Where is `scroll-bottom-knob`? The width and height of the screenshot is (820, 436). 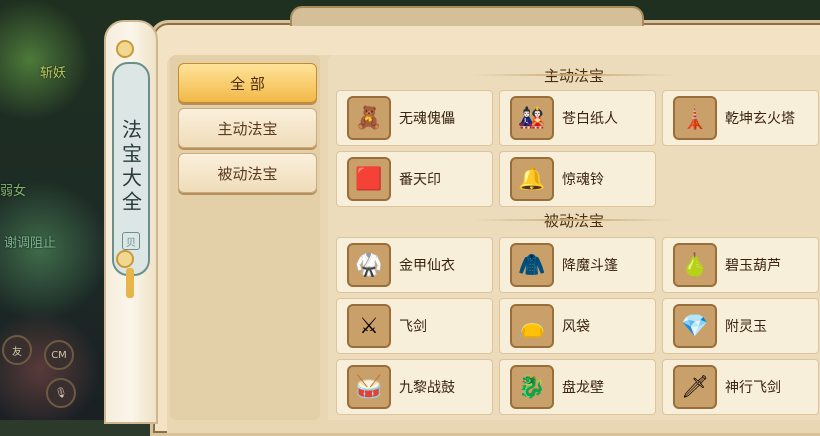 scroll-bottom-knob is located at coordinates (125, 259).